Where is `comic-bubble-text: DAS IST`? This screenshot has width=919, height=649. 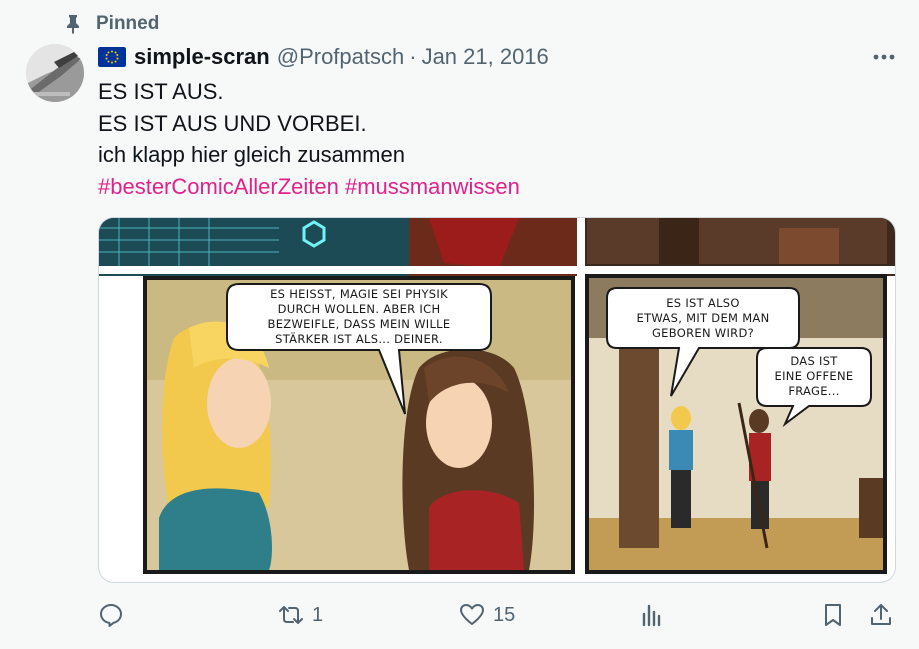
comic-bubble-text: DAS IST is located at coordinates (814, 361).